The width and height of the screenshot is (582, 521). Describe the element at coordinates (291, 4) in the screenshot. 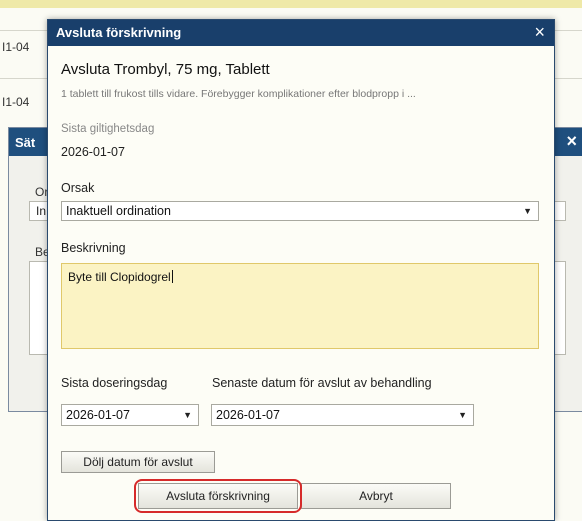

I see `background-grid-header` at that location.